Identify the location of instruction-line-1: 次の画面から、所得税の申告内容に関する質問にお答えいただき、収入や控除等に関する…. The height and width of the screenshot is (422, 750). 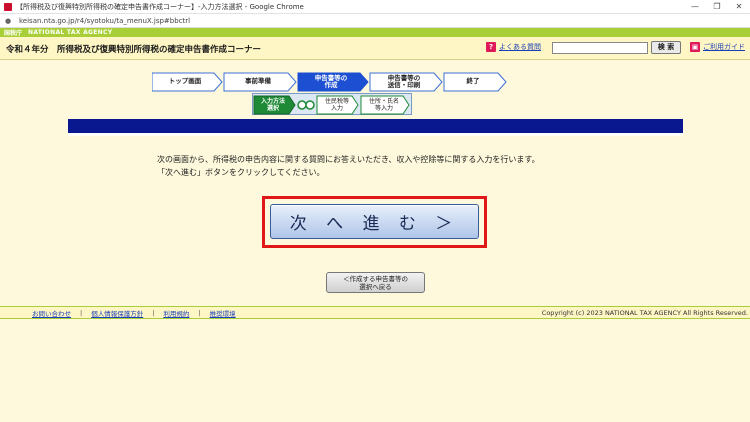
(348, 159).